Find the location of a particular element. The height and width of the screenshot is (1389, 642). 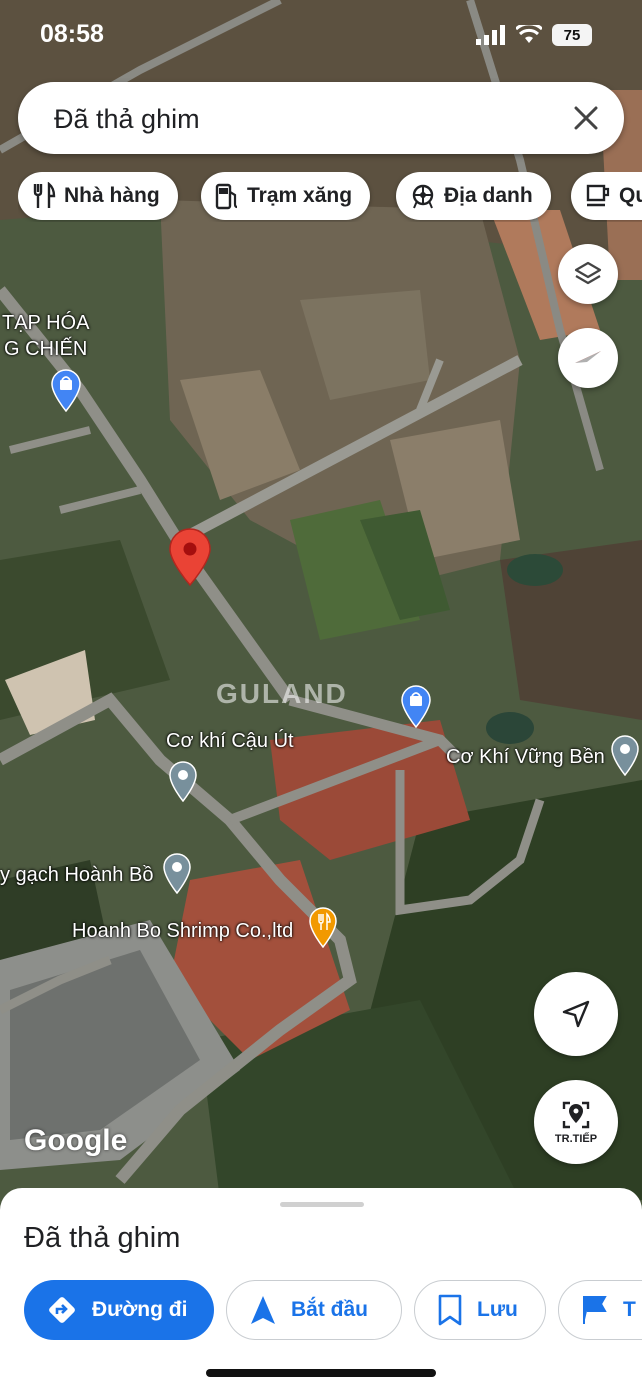

compass-button is located at coordinates (588, 358).